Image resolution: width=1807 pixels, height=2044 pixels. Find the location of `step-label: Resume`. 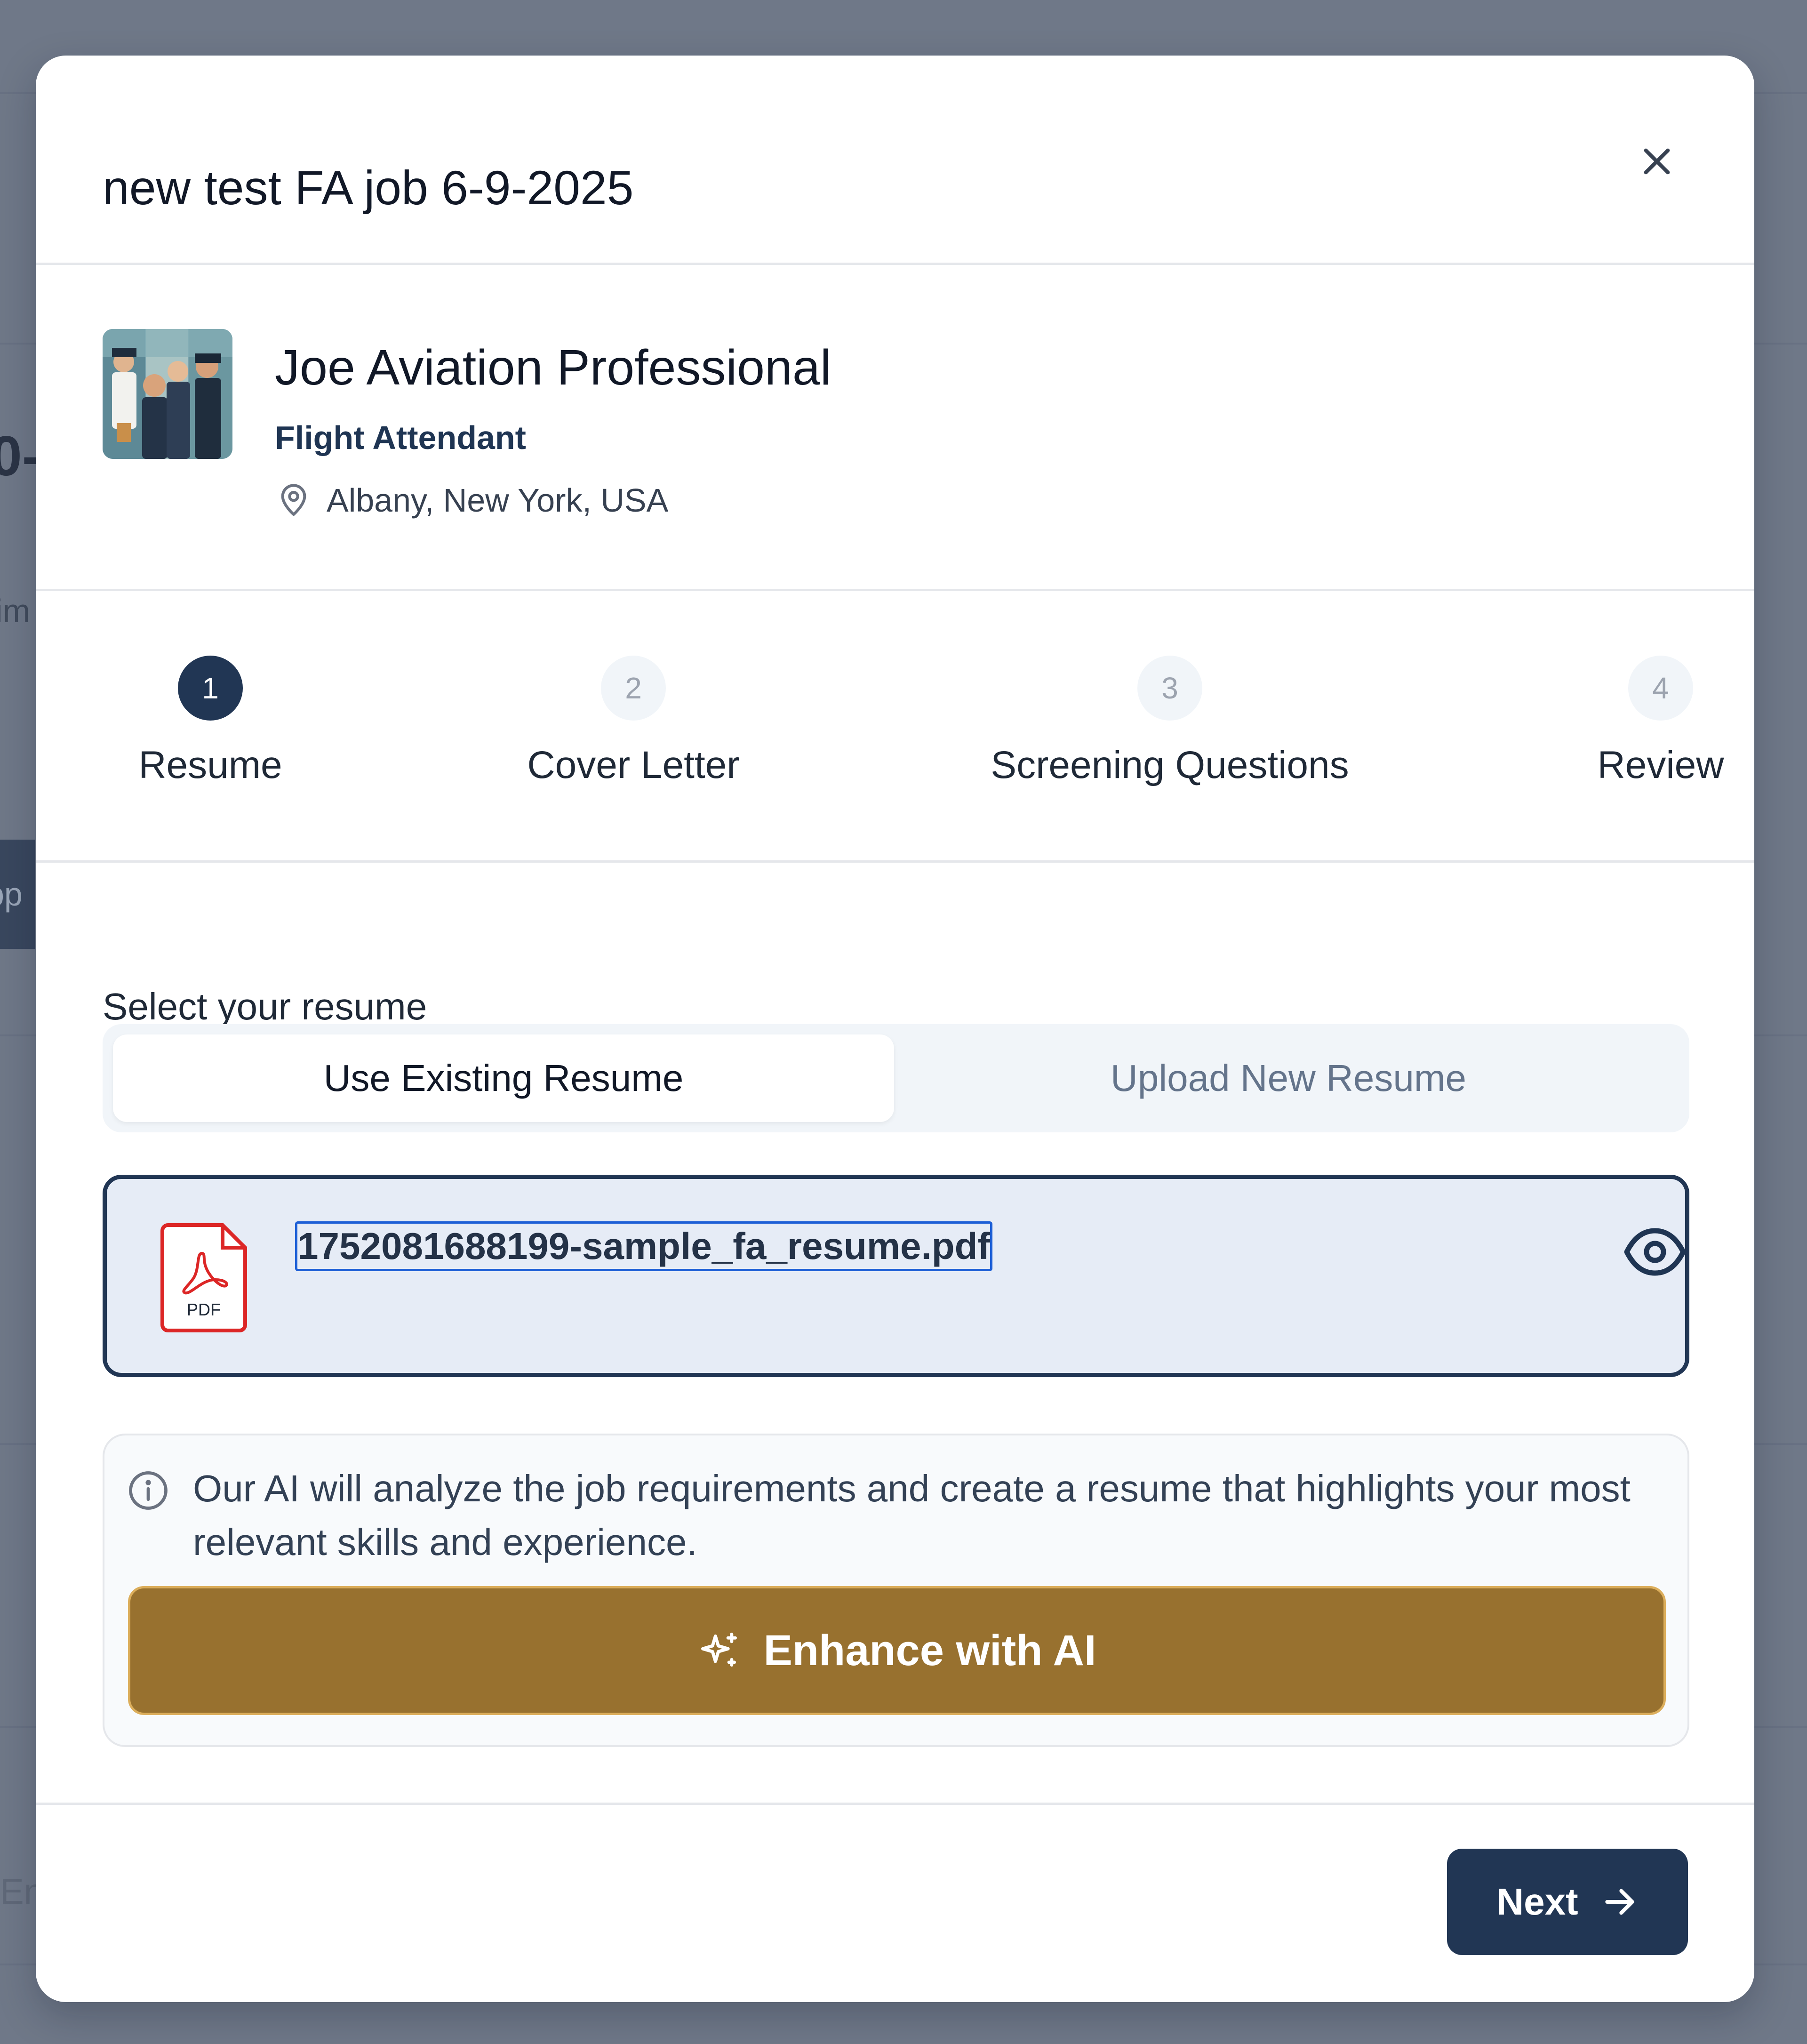

step-label: Resume is located at coordinates (210, 765).